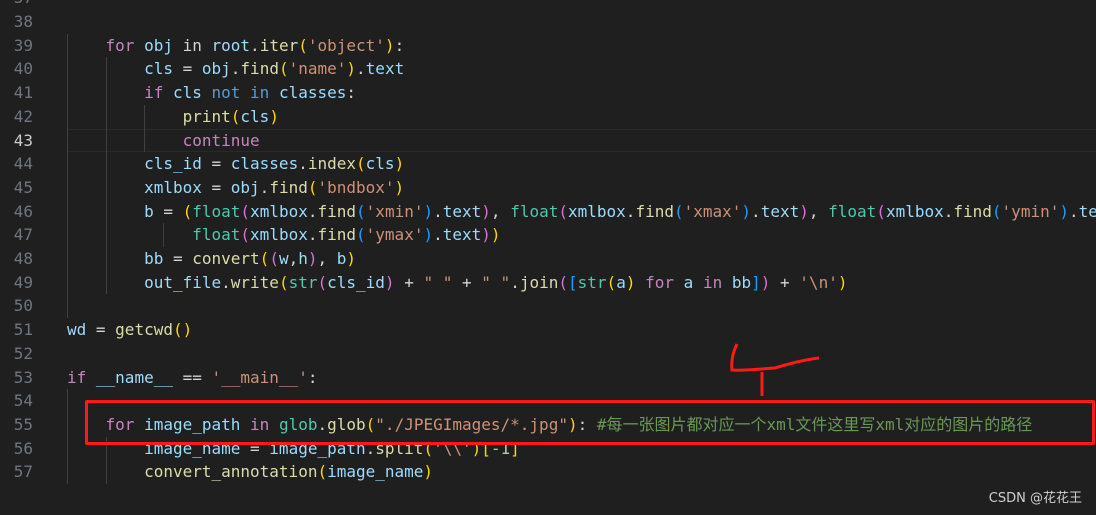 This screenshot has width=1096, height=515. Describe the element at coordinates (231, 45) in the screenshot. I see `code-token: root` at that location.